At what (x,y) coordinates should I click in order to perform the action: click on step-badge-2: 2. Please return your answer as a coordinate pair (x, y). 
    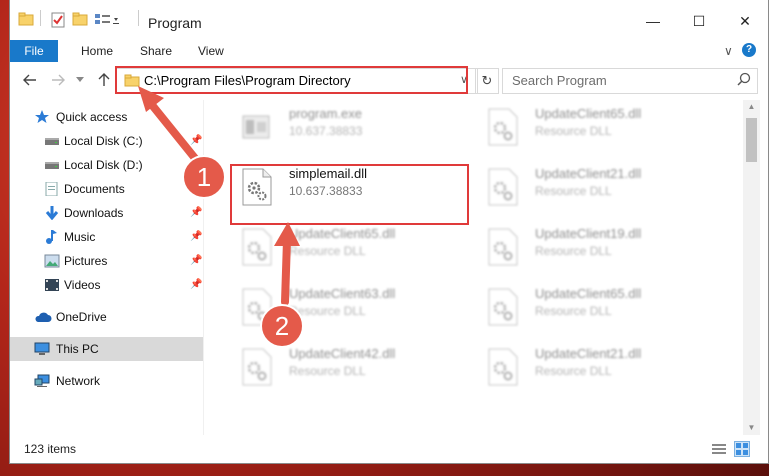
    Looking at the image, I should click on (282, 326).